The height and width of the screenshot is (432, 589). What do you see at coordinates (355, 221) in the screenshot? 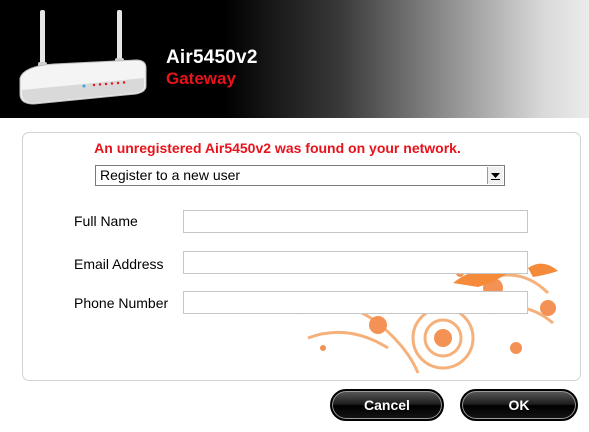
I see `full-name-input` at bounding box center [355, 221].